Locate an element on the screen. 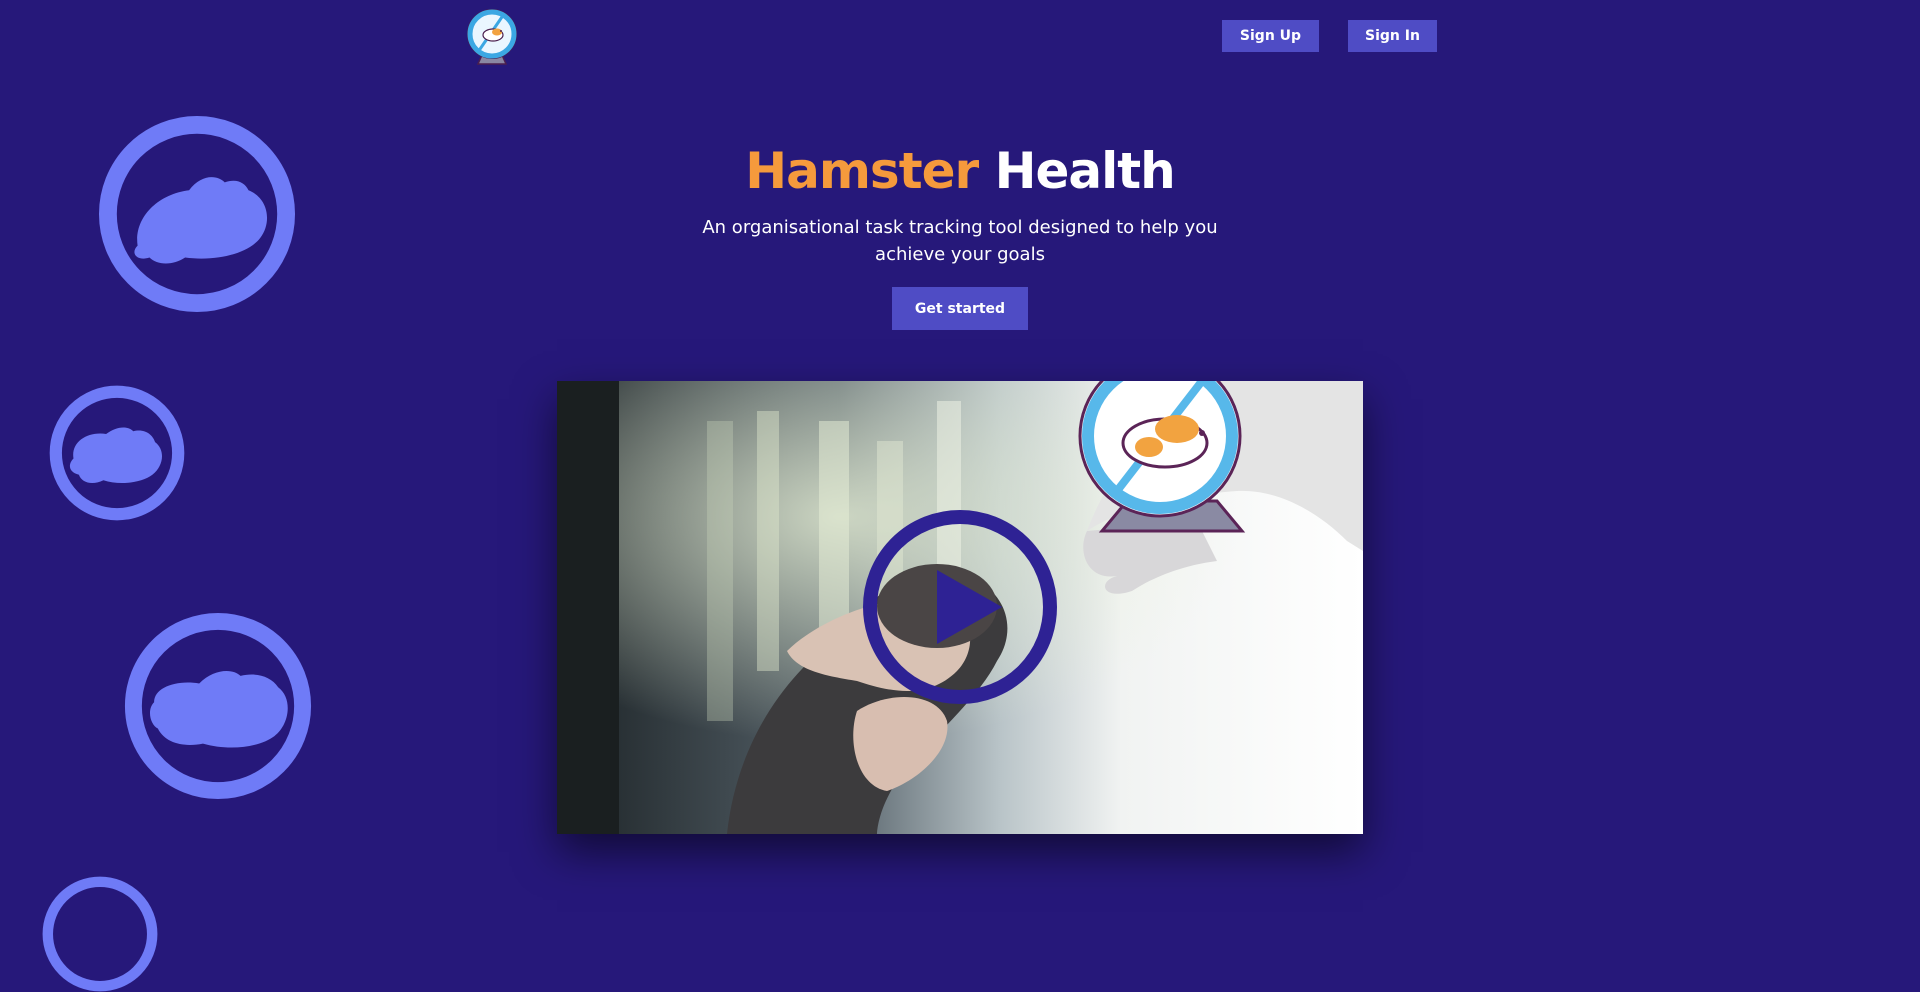 The width and height of the screenshot is (1920, 992). sign-up-button: Sign Up is located at coordinates (1270, 36).